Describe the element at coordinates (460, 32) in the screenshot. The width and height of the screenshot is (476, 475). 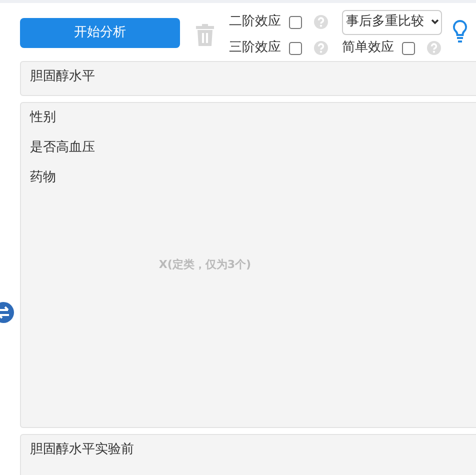
I see `lightbulb-icon` at that location.